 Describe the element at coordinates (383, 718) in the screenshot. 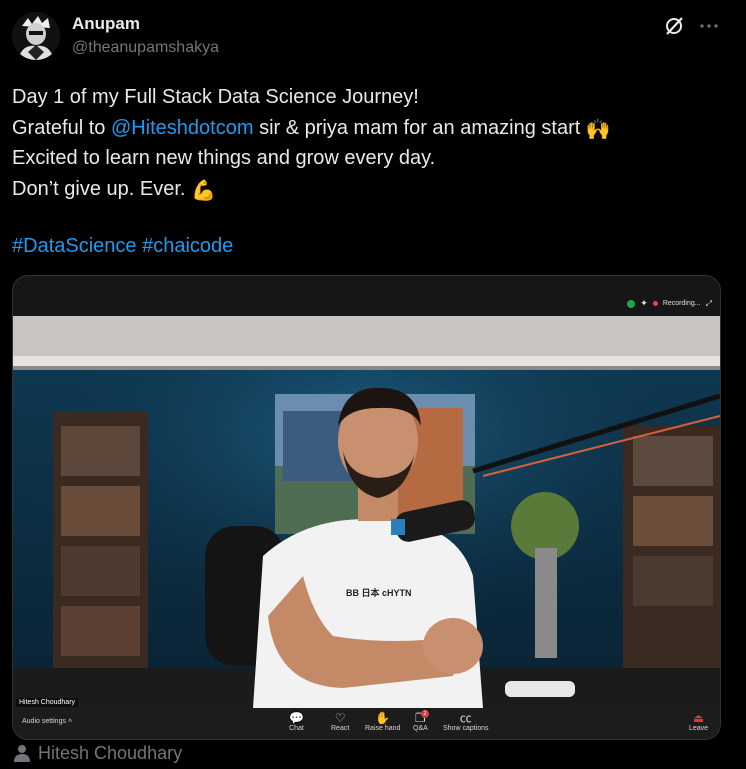

I see `hand-icon: ✋` at that location.